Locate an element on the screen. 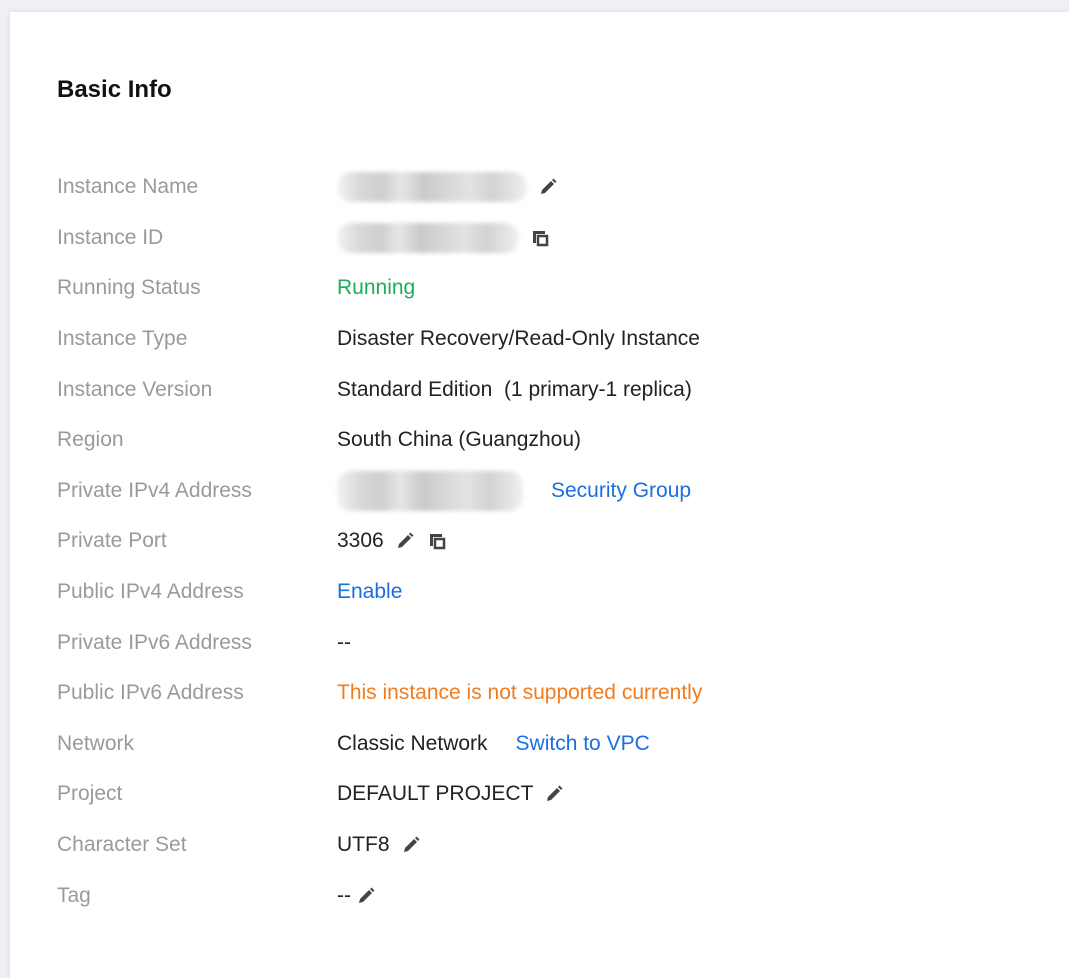 The width and height of the screenshot is (1069, 978). private-port-number: 3306 is located at coordinates (360, 541).